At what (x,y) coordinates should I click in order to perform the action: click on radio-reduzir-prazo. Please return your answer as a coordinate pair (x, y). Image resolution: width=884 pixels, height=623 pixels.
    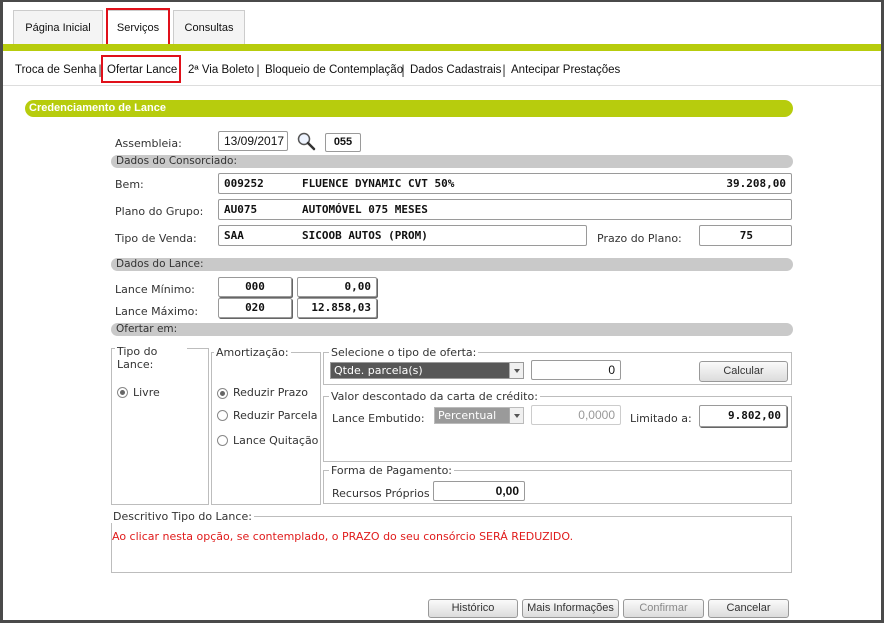
    Looking at the image, I should click on (222, 393).